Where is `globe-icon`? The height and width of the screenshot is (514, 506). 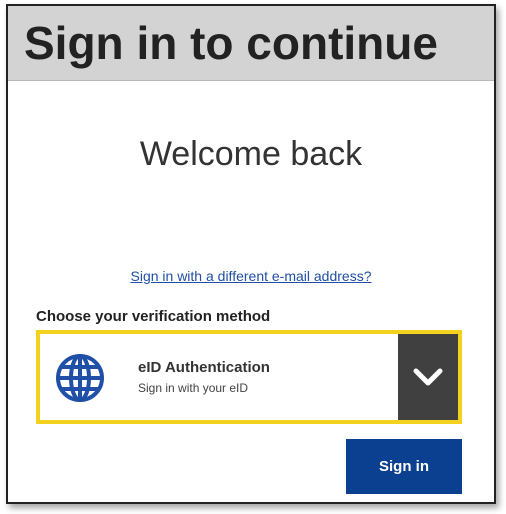
globe-icon is located at coordinates (80, 378).